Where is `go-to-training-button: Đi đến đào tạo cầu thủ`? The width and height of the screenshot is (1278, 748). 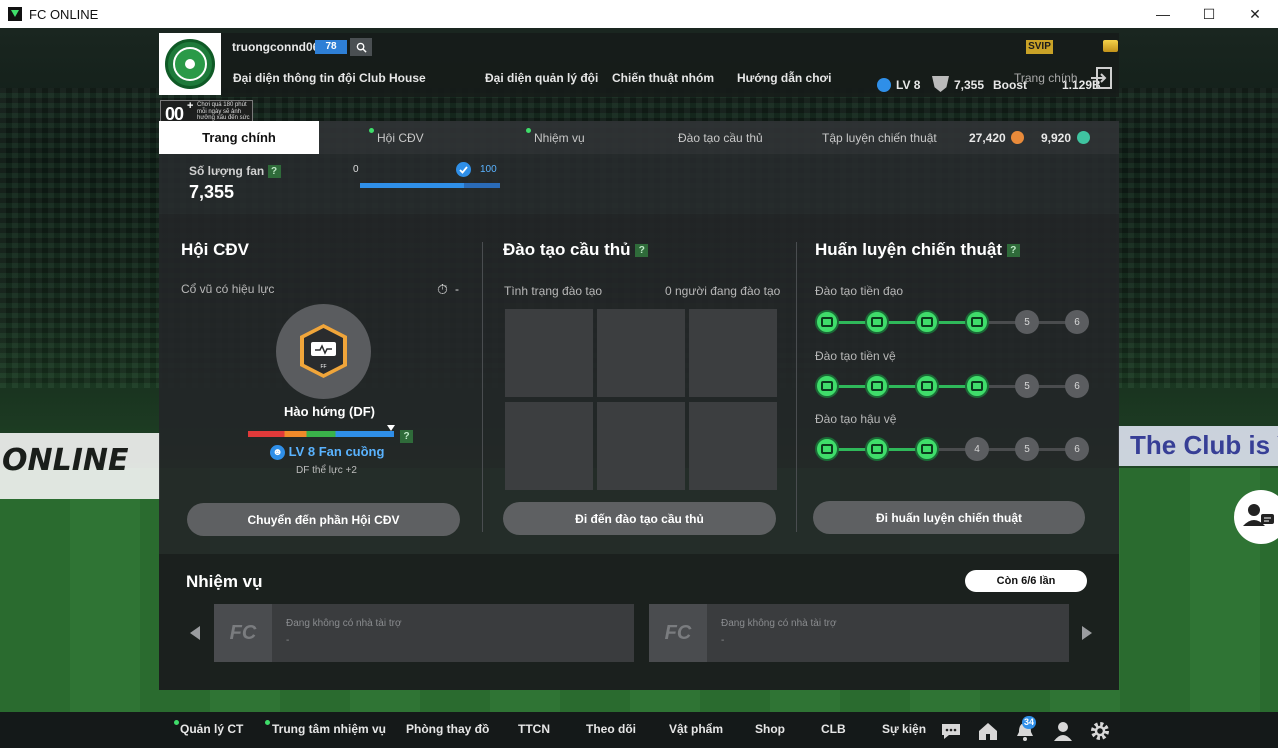 go-to-training-button: Đi đến đào tạo cầu thủ is located at coordinates (639, 518).